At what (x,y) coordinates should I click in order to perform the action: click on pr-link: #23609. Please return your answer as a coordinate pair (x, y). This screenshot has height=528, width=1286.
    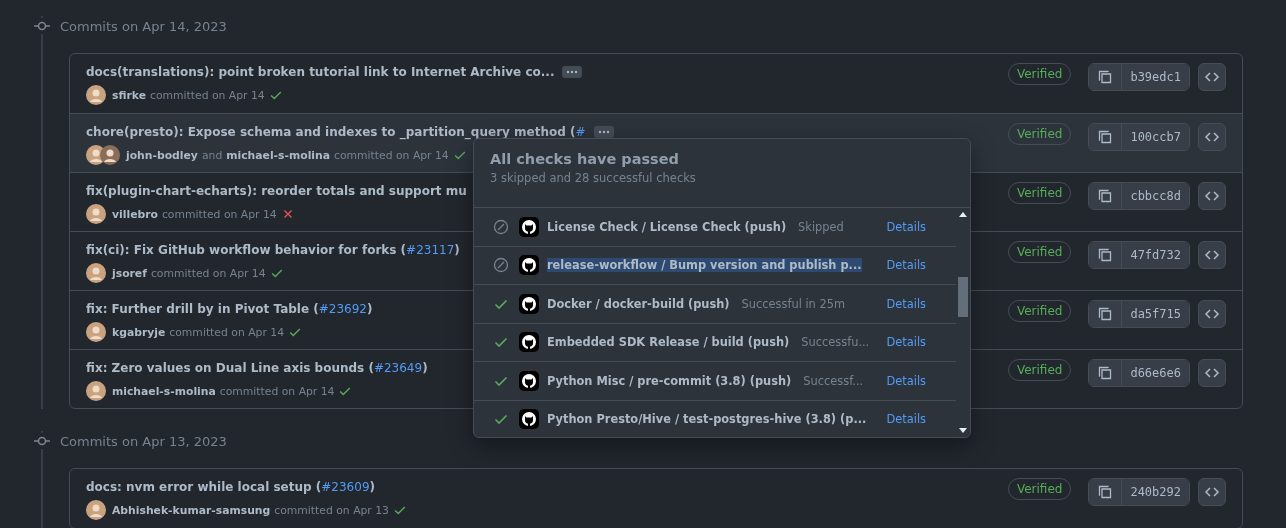
    Looking at the image, I should click on (345, 487).